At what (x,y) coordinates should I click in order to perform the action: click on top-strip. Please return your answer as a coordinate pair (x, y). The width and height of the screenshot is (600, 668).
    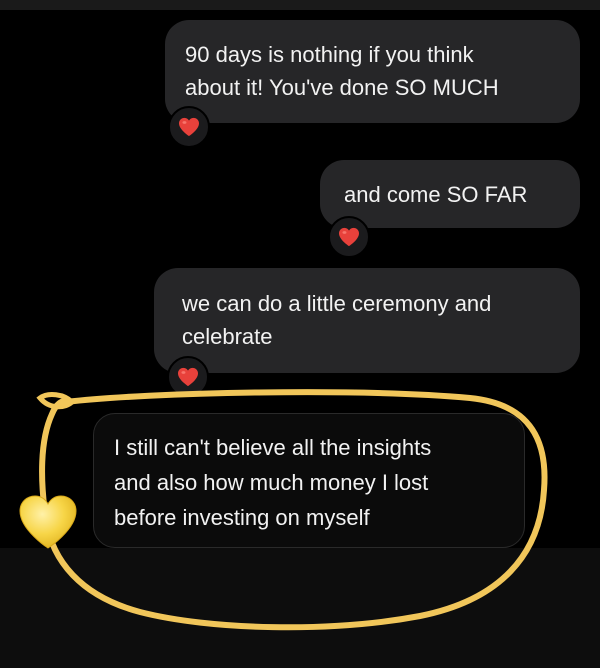
    Looking at the image, I should click on (300, 5).